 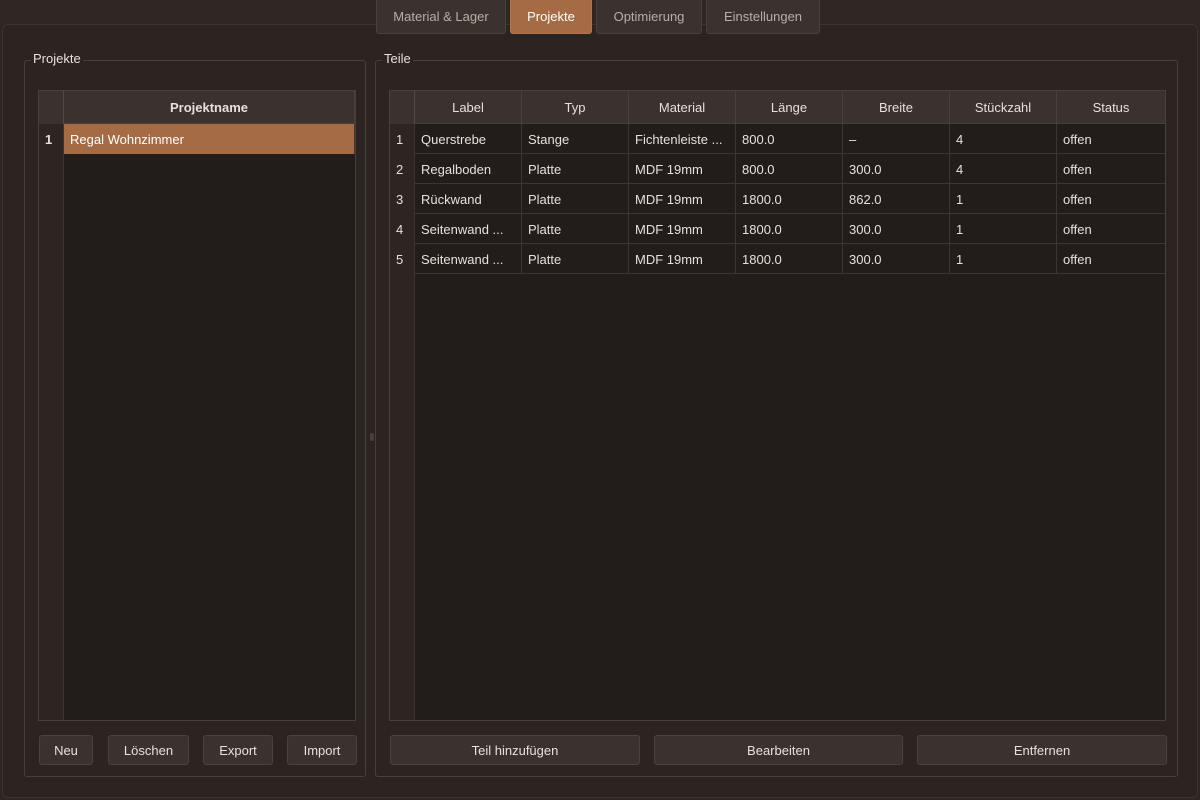 I want to click on new-project-button: Neu, so click(x=66, y=750).